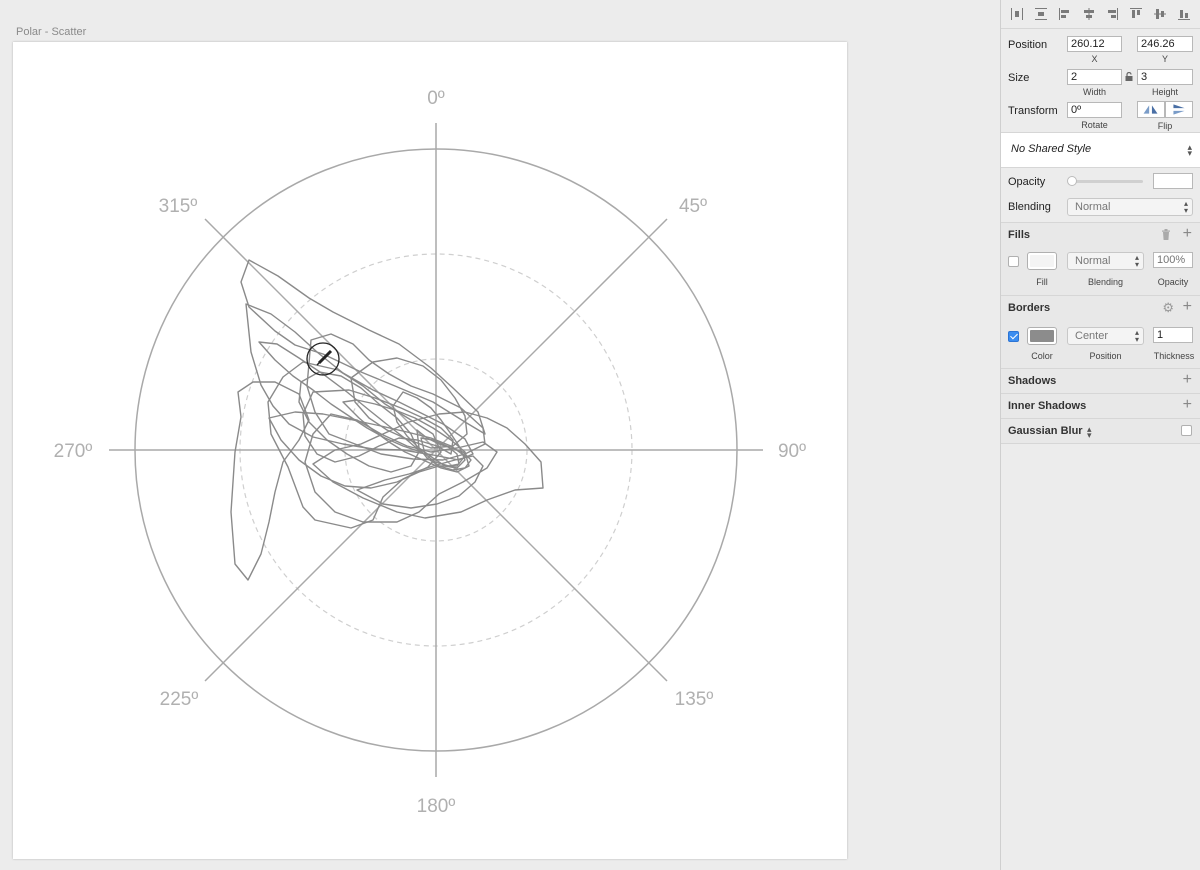 The width and height of the screenshot is (1200, 870). What do you see at coordinates (1160, 14) in the screenshot?
I see `align-center-vertical-icon` at bounding box center [1160, 14].